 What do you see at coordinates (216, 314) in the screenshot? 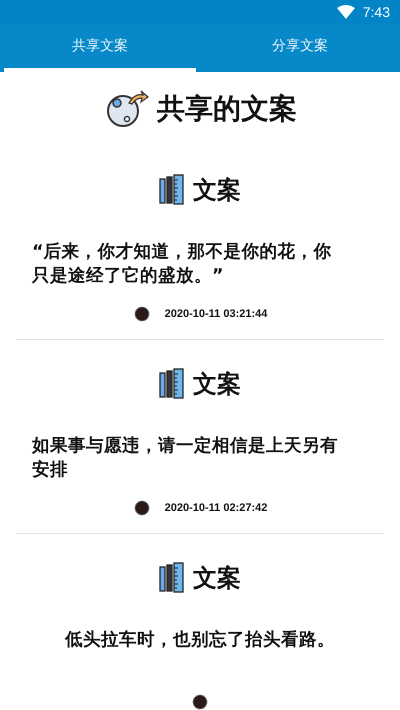
I see `post-time: 2020-10-11 03:21:44` at bounding box center [216, 314].